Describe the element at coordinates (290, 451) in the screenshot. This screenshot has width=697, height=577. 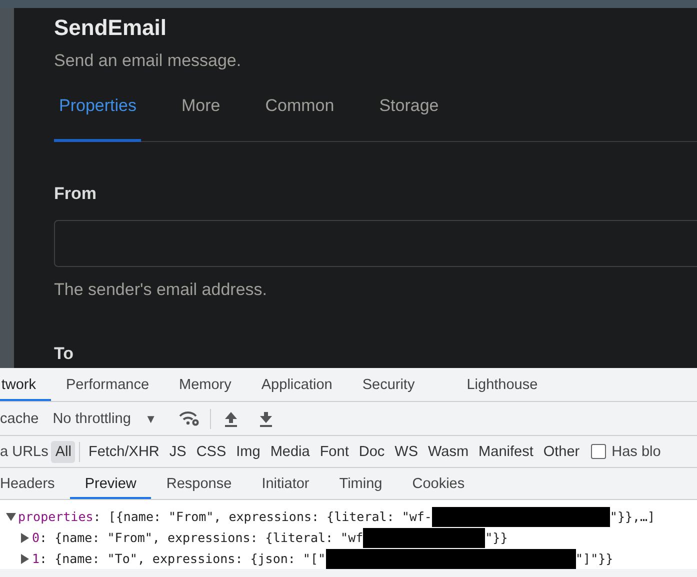
I see `filter-chip: Media` at that location.